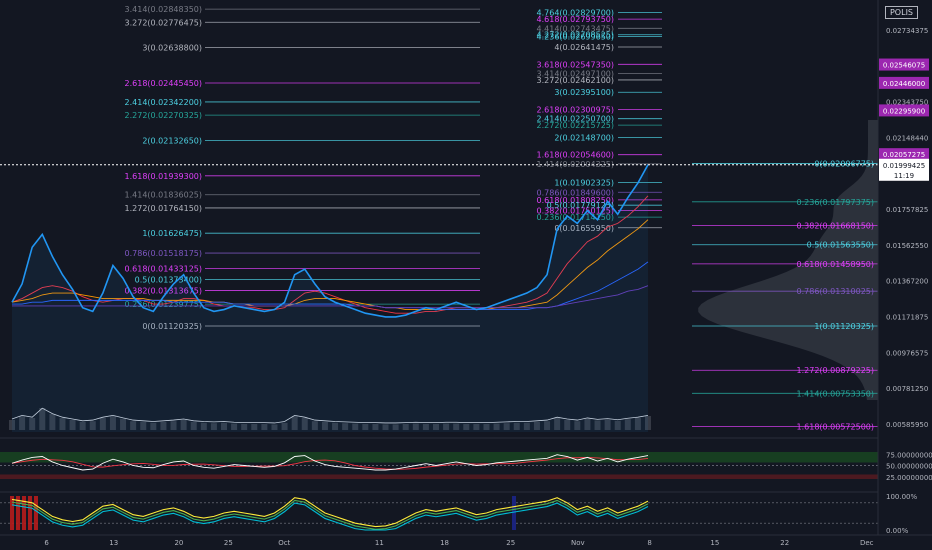 This screenshot has height=550, width=932. I want to click on fib-left-label: 0.618(0.01433125), so click(164, 269).